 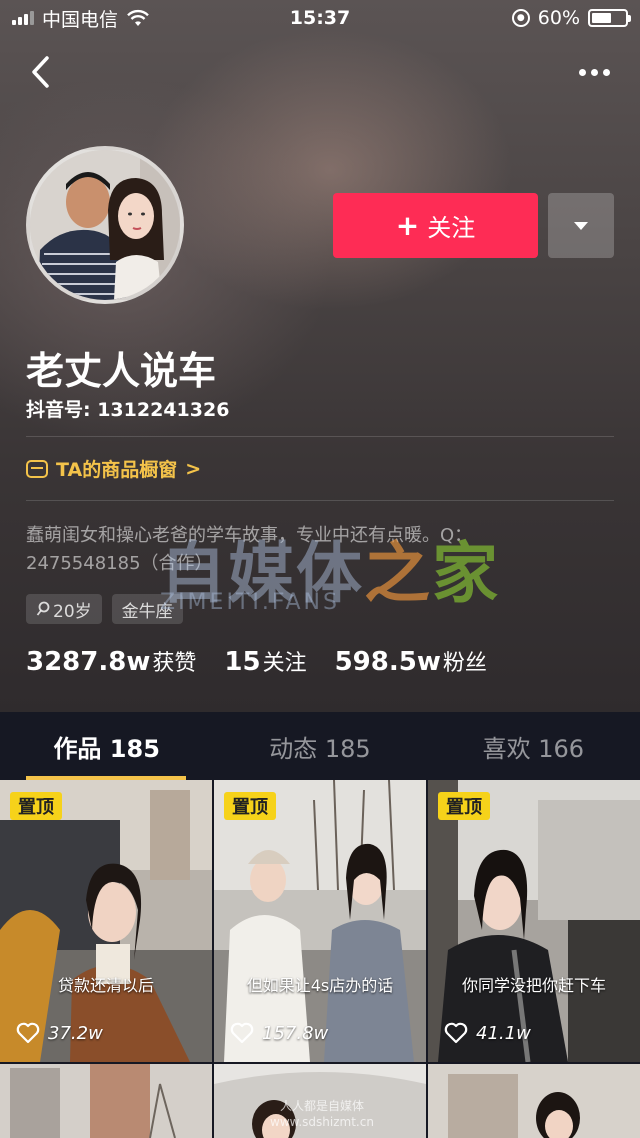 I want to click on zodiac-tag-label: 金牛座, so click(x=147, y=611).